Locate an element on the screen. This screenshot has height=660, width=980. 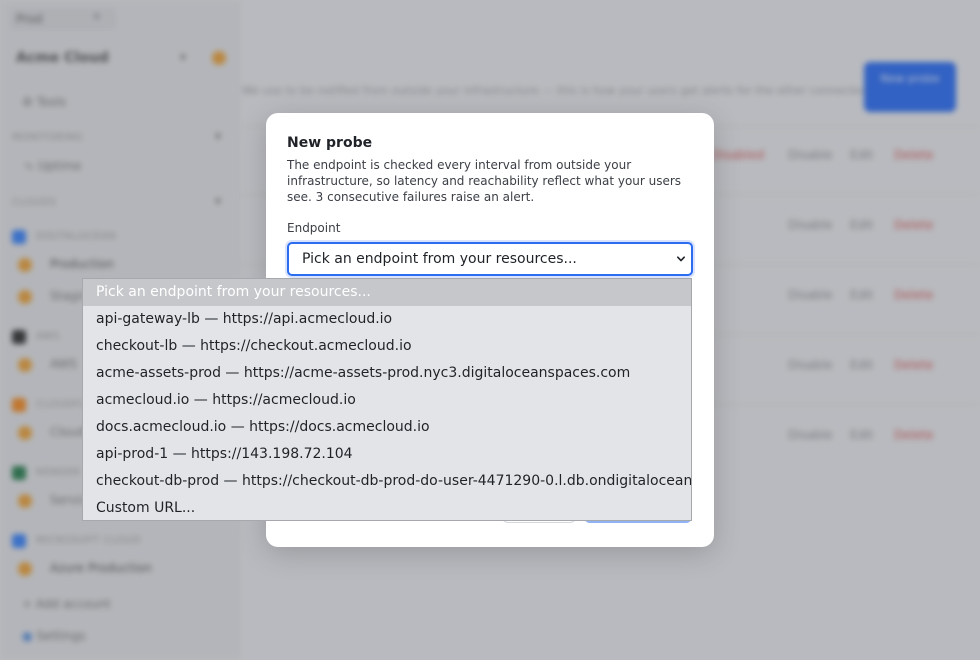
endpoint-option: acmecloud.io — https://acmecloud.io is located at coordinates (387, 400).